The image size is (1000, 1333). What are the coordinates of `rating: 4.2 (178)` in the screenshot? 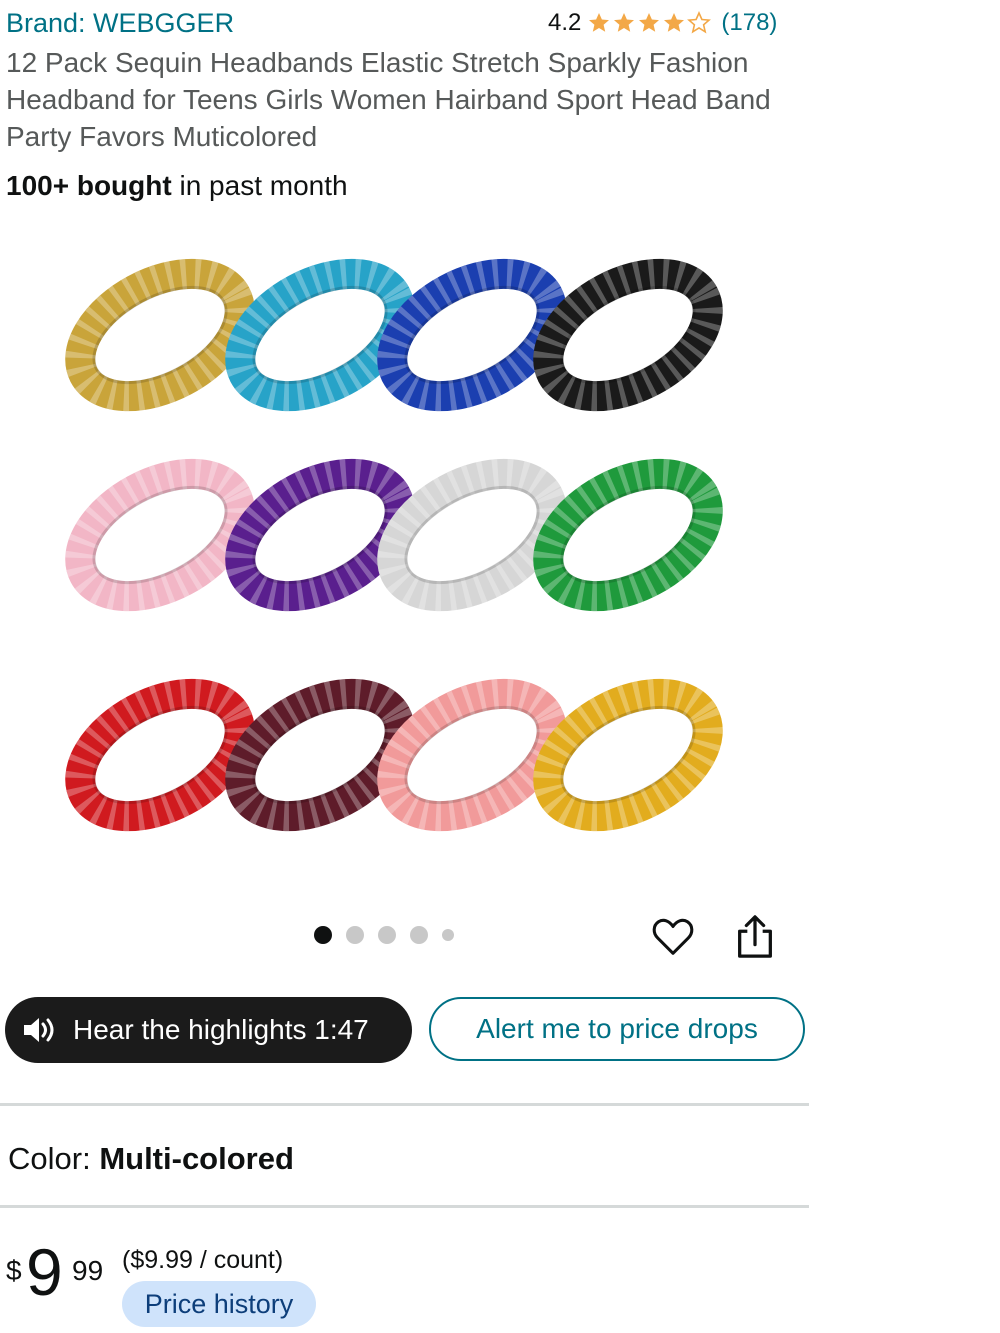 It's located at (662, 23).